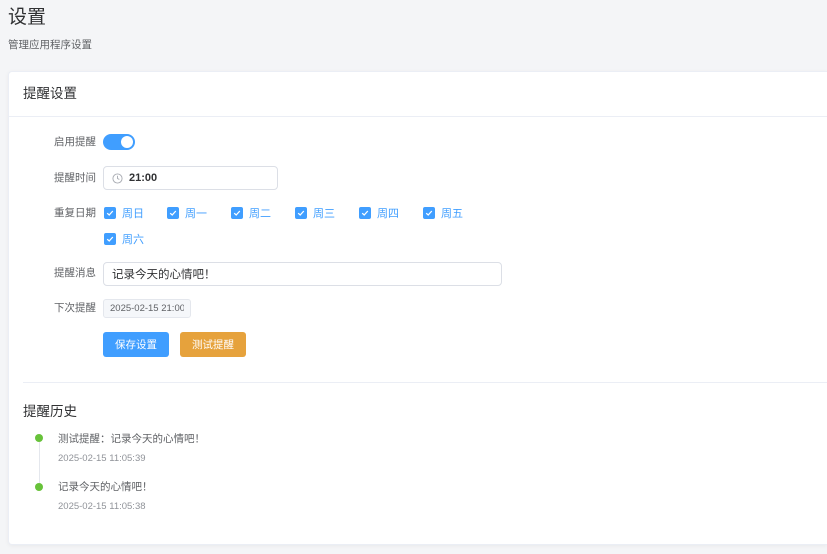  I want to click on day-checkbox-saturday: 周六, so click(124, 239).